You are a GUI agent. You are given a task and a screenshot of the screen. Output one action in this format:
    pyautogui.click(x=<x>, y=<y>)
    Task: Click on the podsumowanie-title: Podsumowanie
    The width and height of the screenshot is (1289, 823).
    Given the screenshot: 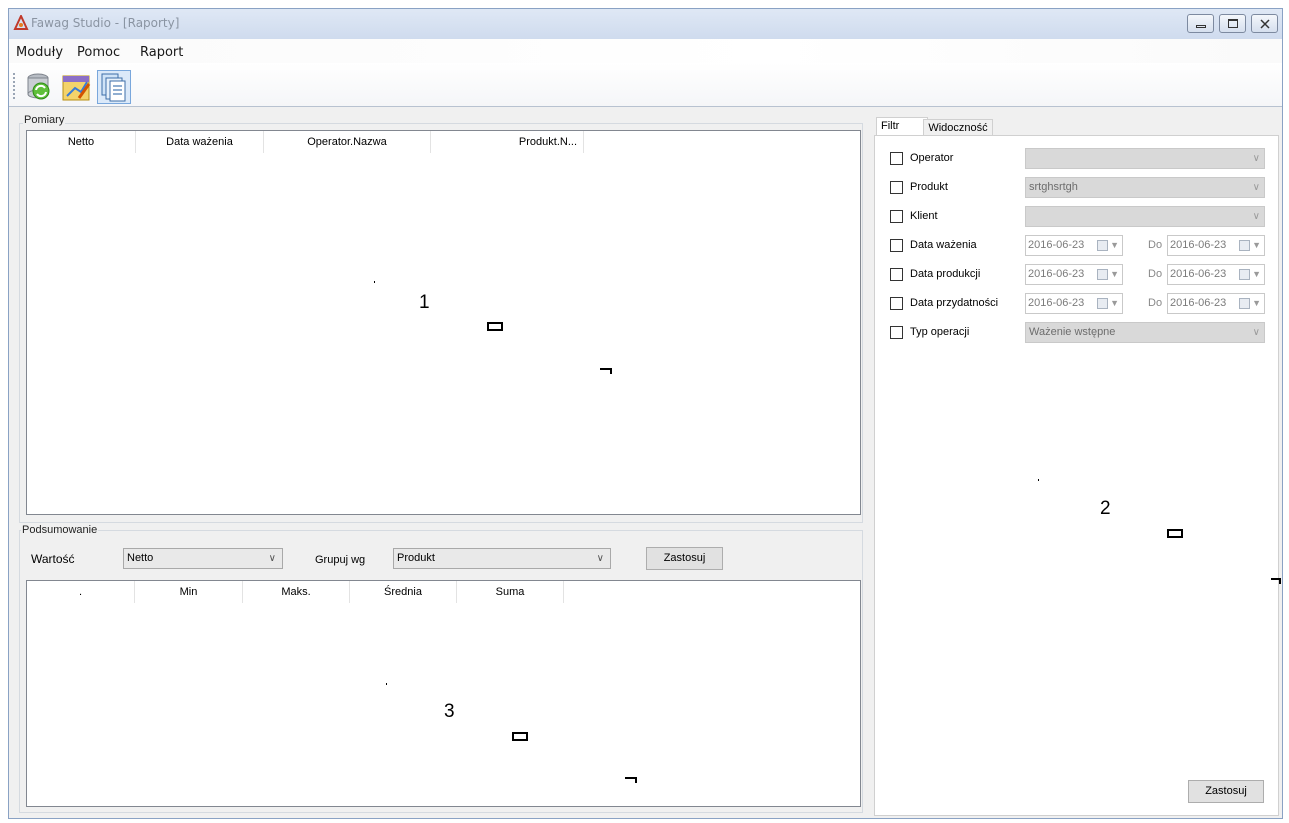 What is the action you would take?
    pyautogui.click(x=60, y=530)
    